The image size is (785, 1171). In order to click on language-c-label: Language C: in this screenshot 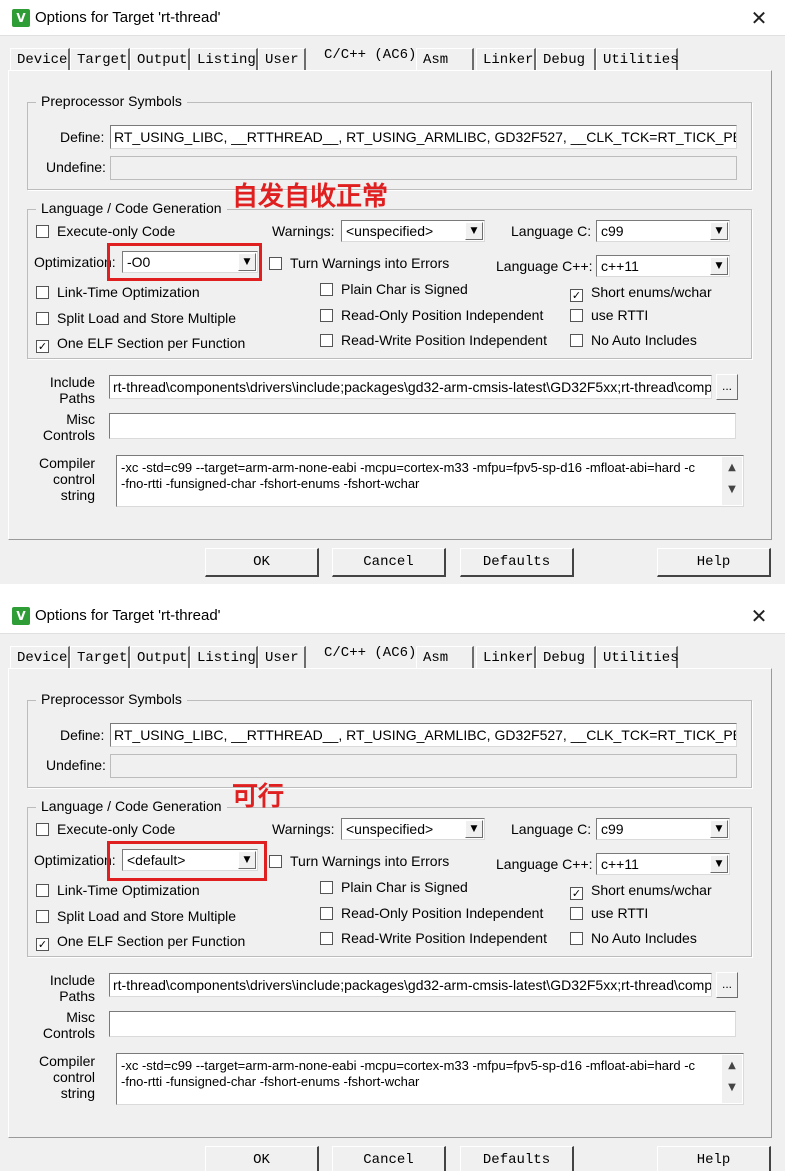, I will do `click(551, 829)`.